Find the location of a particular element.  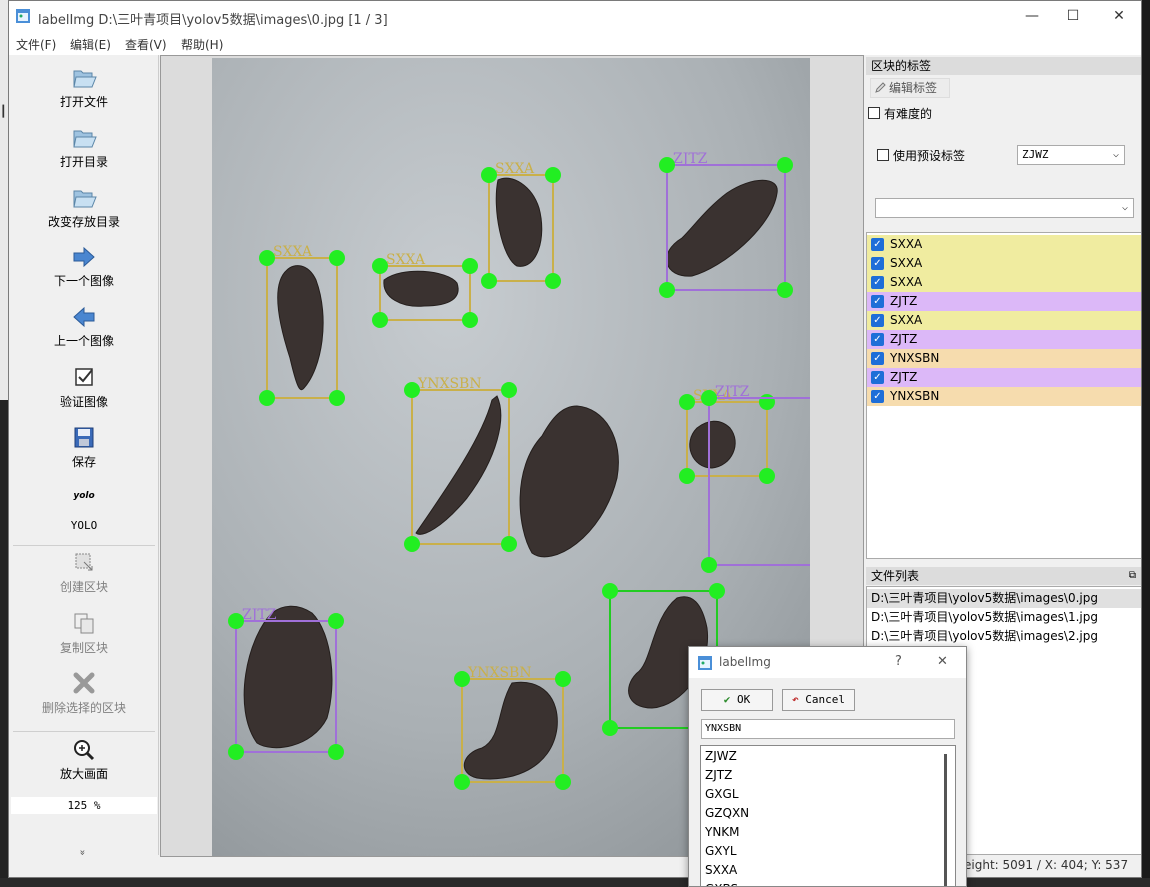

duplicate-box-button: 复制区块 is located at coordinates (84, 633).